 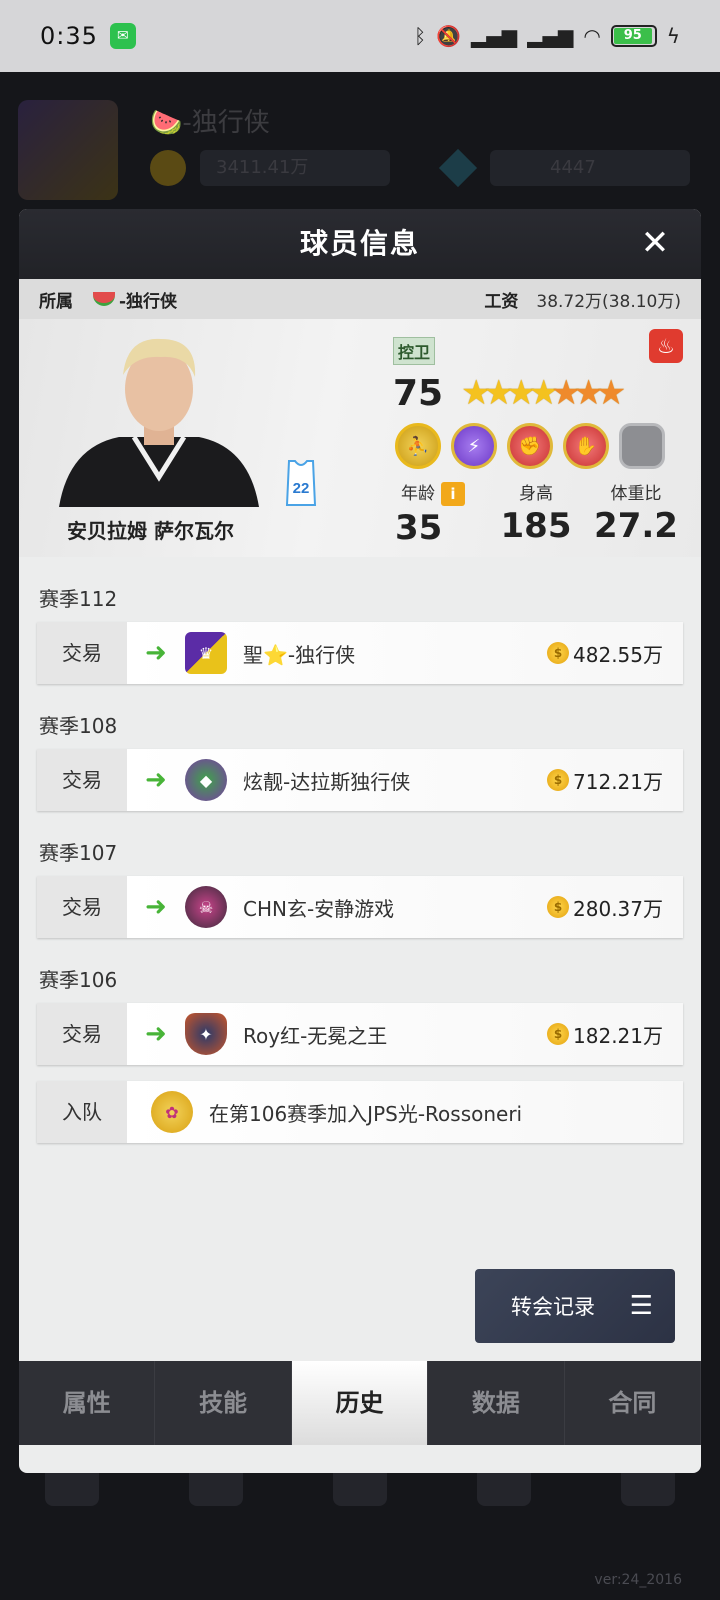 I want to click on transfer-price: 280.37万, so click(x=618, y=908).